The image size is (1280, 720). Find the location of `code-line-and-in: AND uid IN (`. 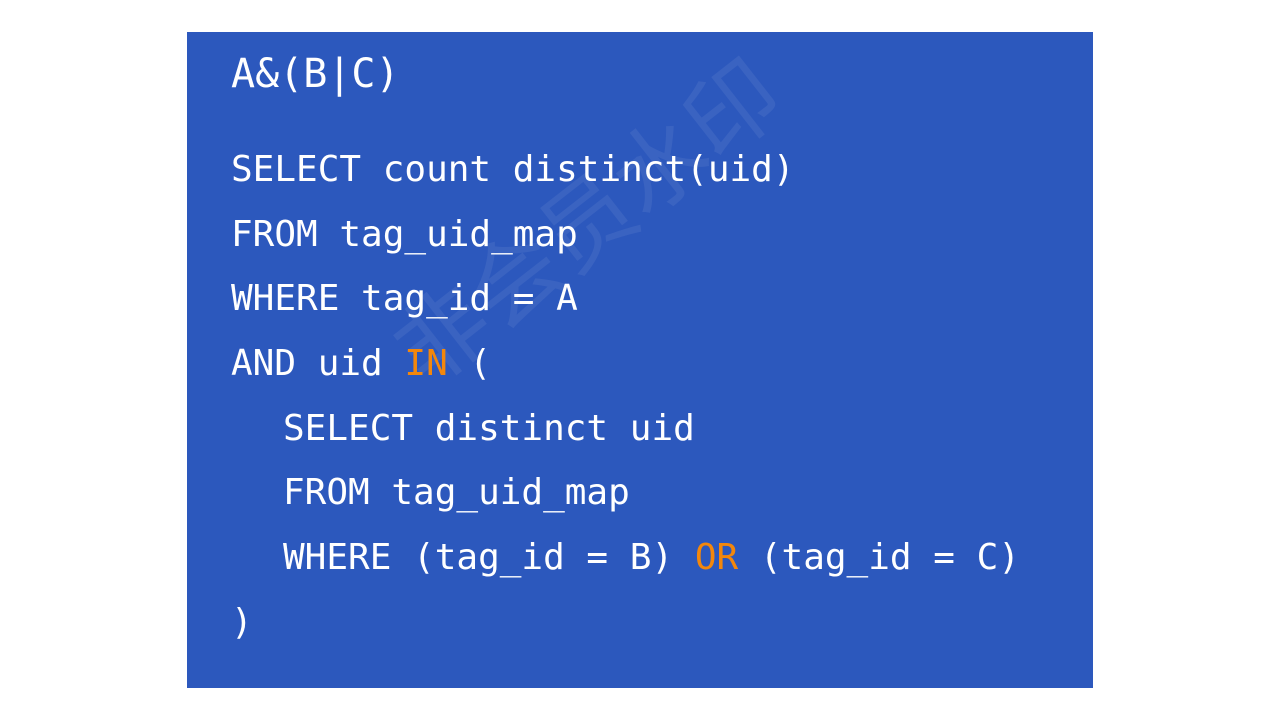

code-line-and-in: AND uid IN ( is located at coordinates (625, 364).